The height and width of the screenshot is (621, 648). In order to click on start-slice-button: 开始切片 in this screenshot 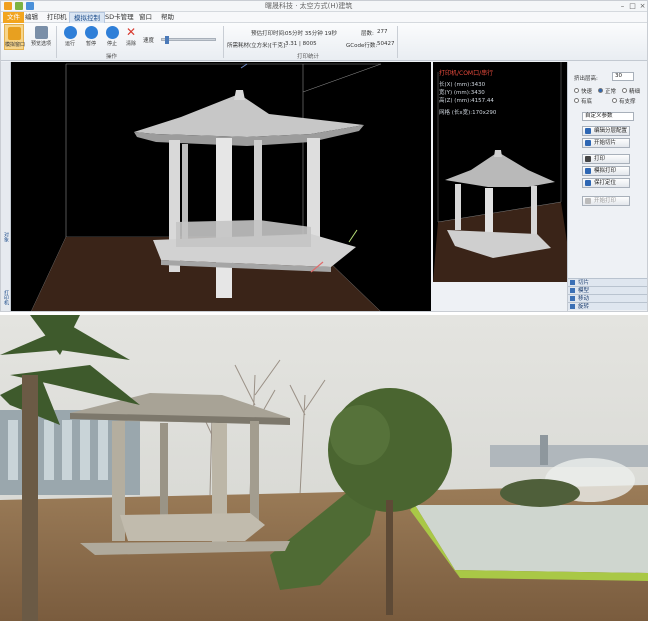, I will do `click(606, 143)`.